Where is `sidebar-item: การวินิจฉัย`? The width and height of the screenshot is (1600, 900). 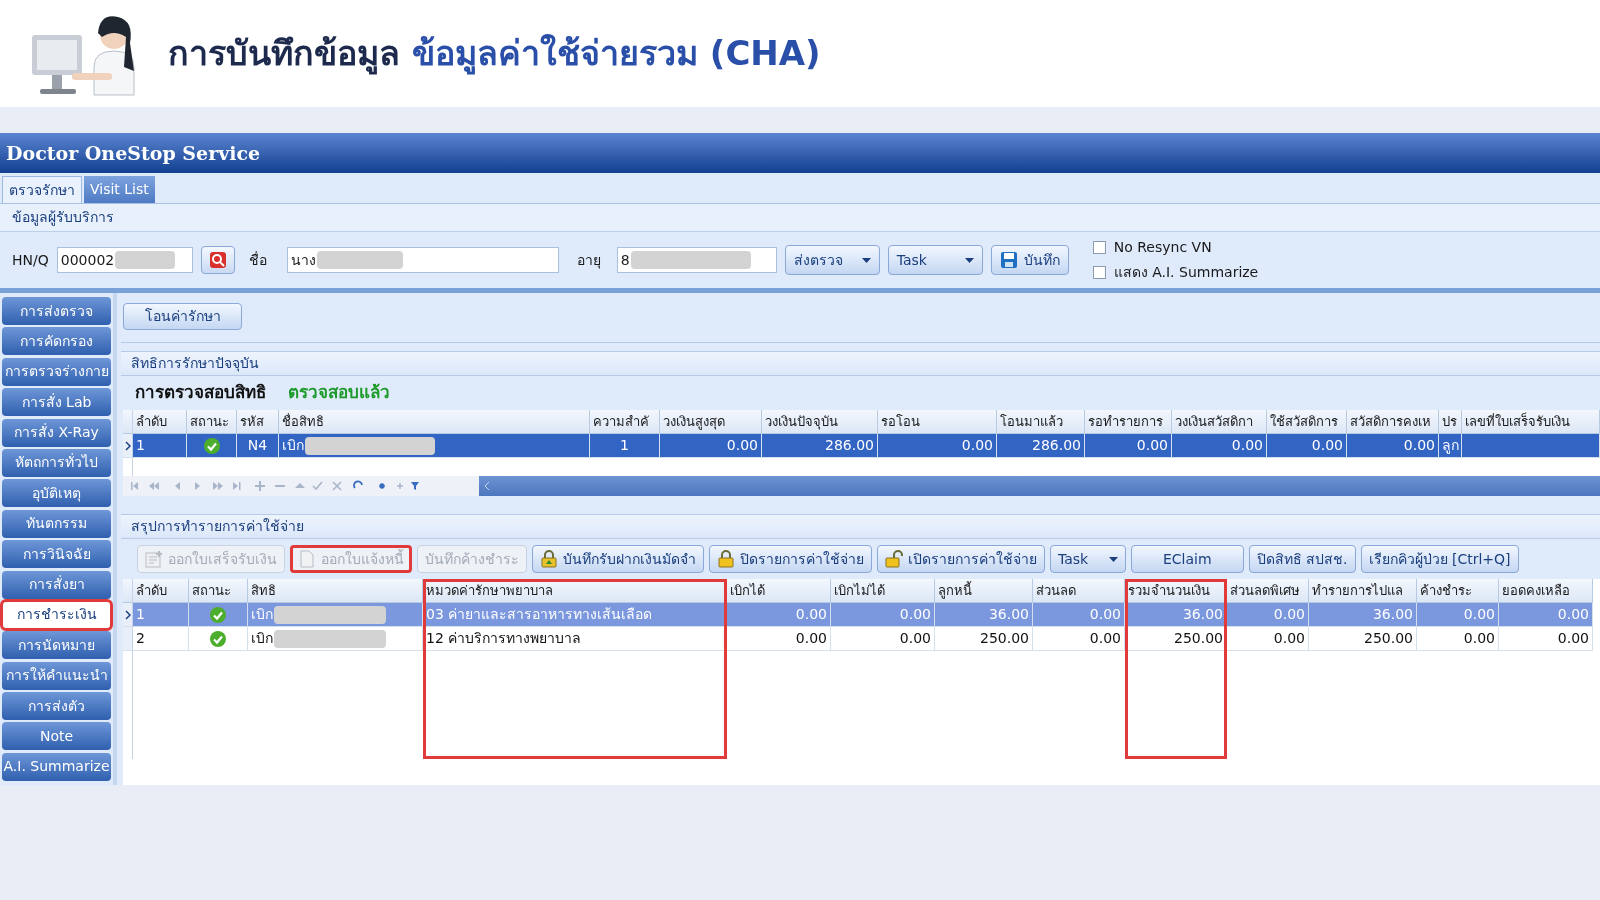 sidebar-item: การวินิจฉัย is located at coordinates (56, 554).